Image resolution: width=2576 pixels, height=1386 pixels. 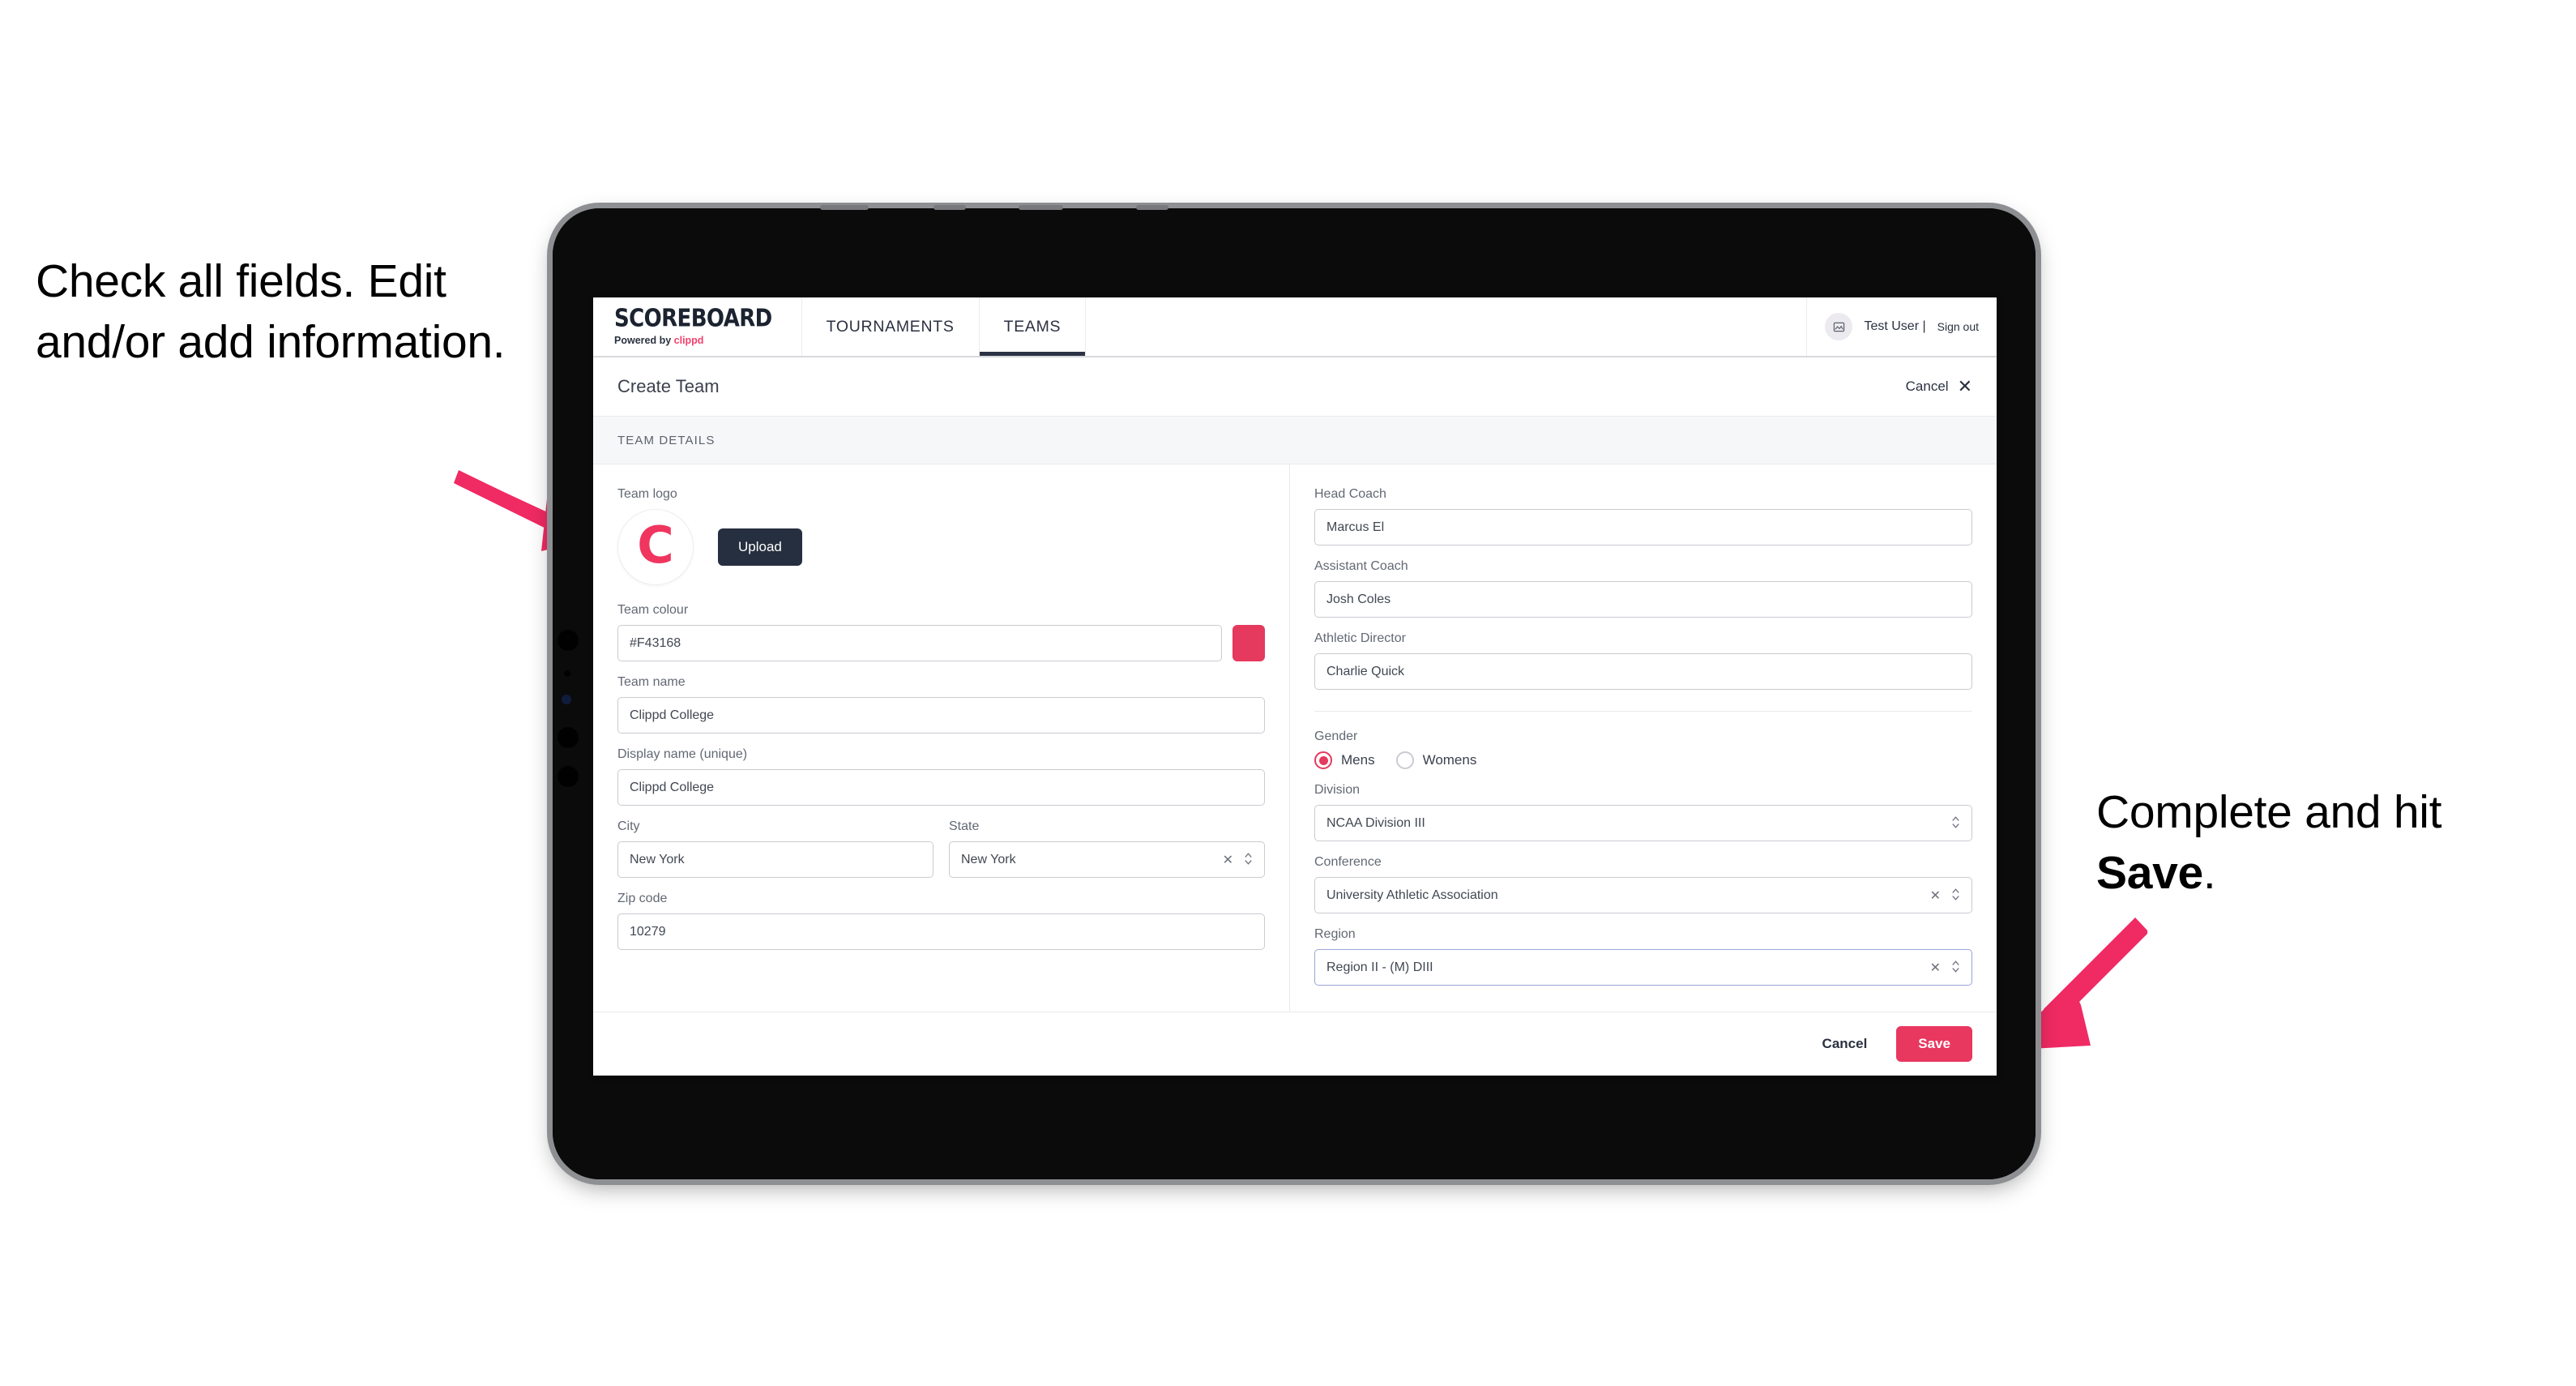 What do you see at coordinates (655, 545) in the screenshot?
I see `team-logo-letter: C` at bounding box center [655, 545].